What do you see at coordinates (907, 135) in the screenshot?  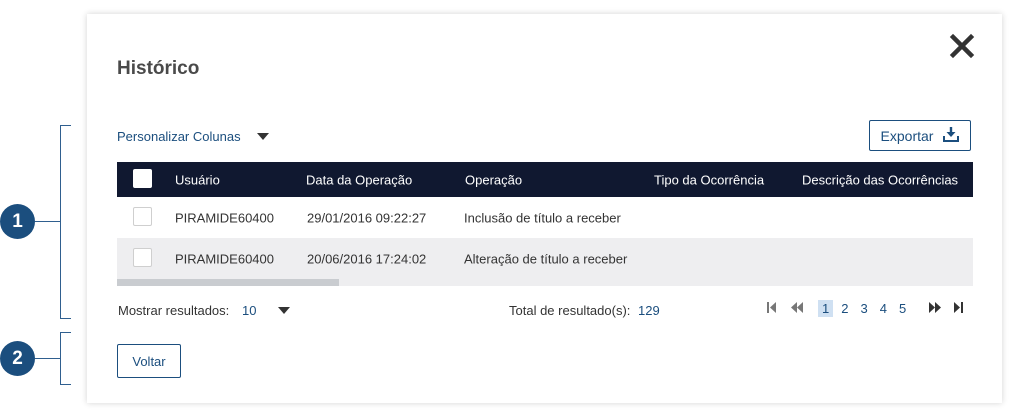 I see `export-label: Exportar` at bounding box center [907, 135].